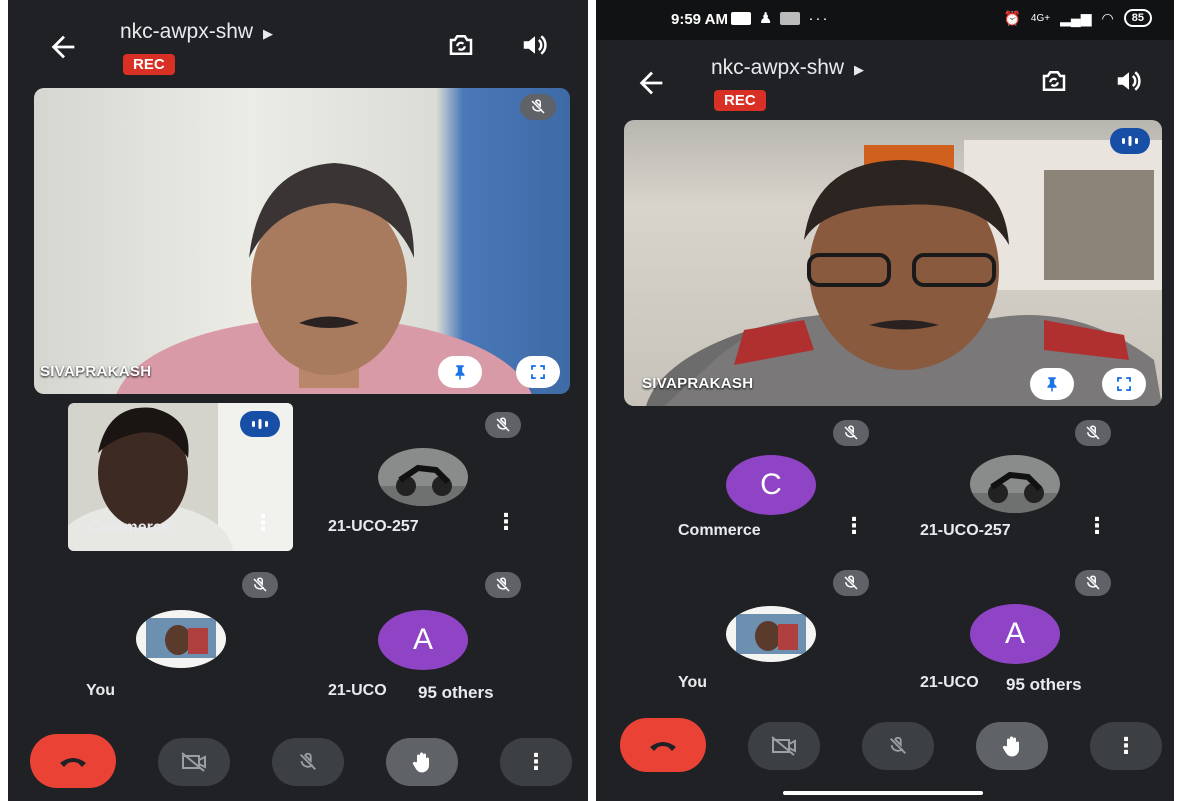 This screenshot has height=801, width=1180. I want to click on status-time: 9:59 AM, so click(699, 19).